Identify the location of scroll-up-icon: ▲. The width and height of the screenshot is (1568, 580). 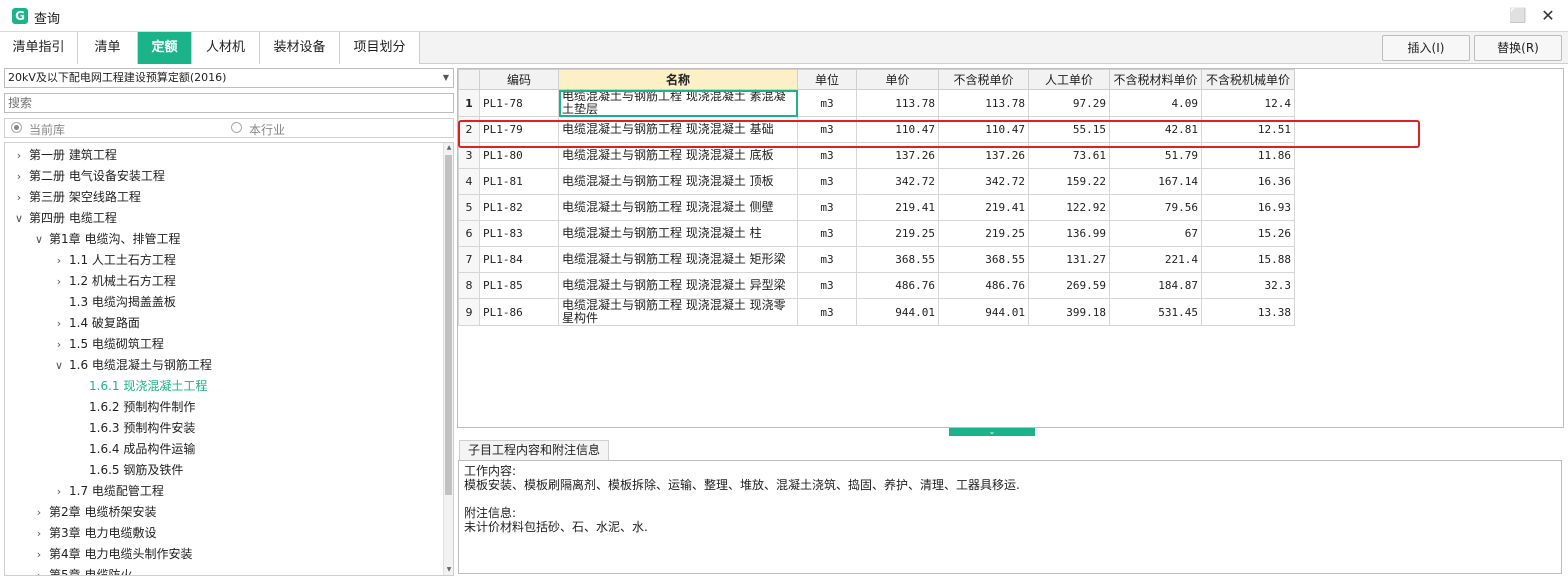
(448, 148).